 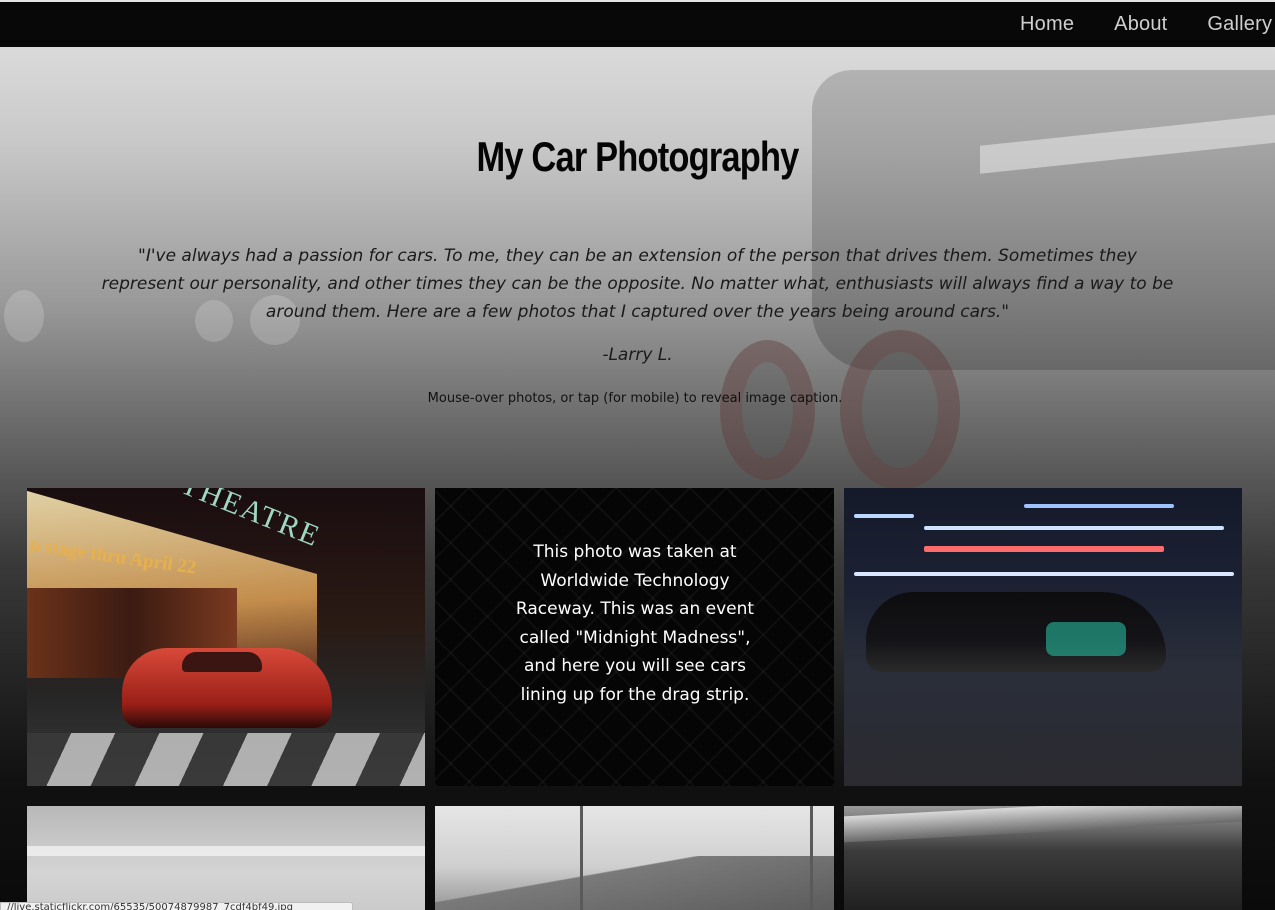 What do you see at coordinates (634, 883) in the screenshot?
I see `hillside` at bounding box center [634, 883].